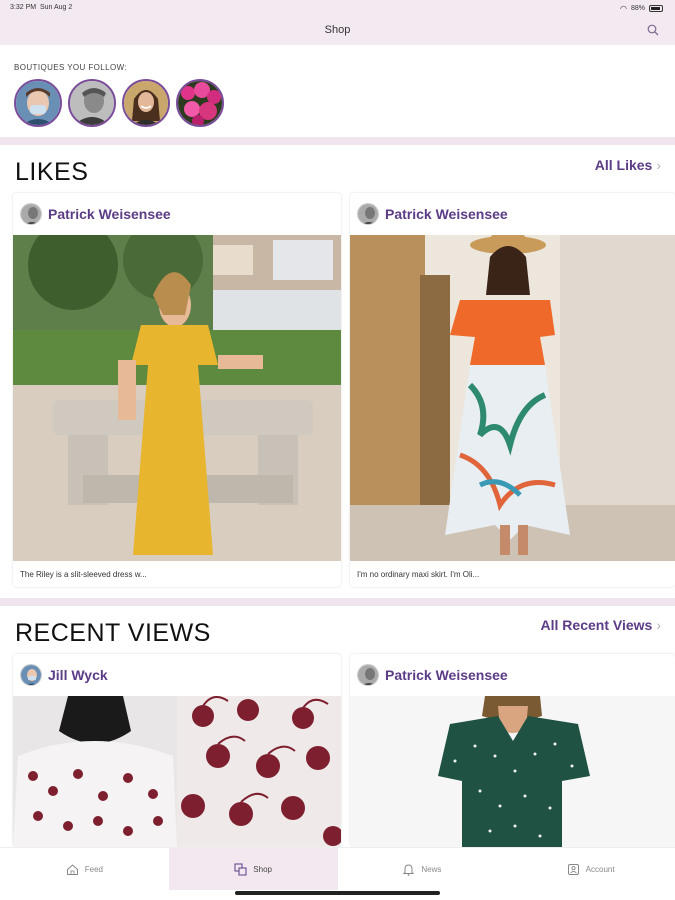 The width and height of the screenshot is (675, 900). What do you see at coordinates (653, 30) in the screenshot?
I see `search-icon` at bounding box center [653, 30].